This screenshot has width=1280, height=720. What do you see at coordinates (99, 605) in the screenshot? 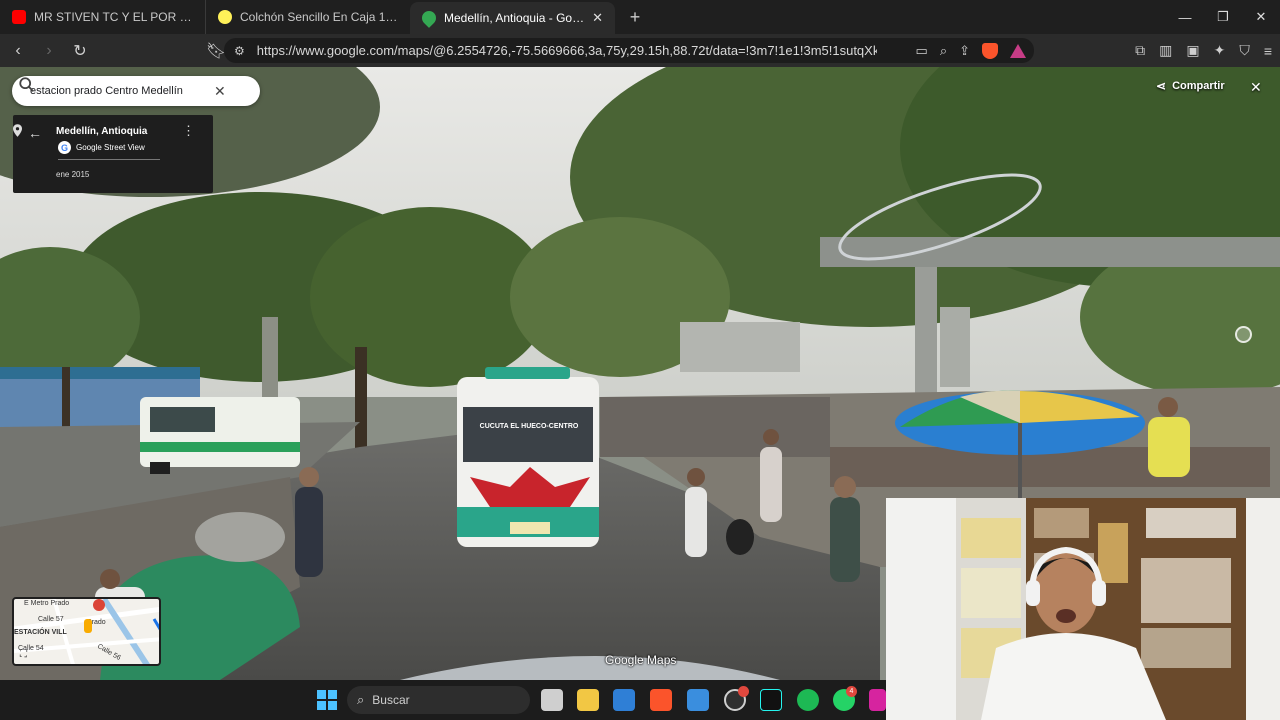
I see `metro-station-icon` at bounding box center [99, 605].